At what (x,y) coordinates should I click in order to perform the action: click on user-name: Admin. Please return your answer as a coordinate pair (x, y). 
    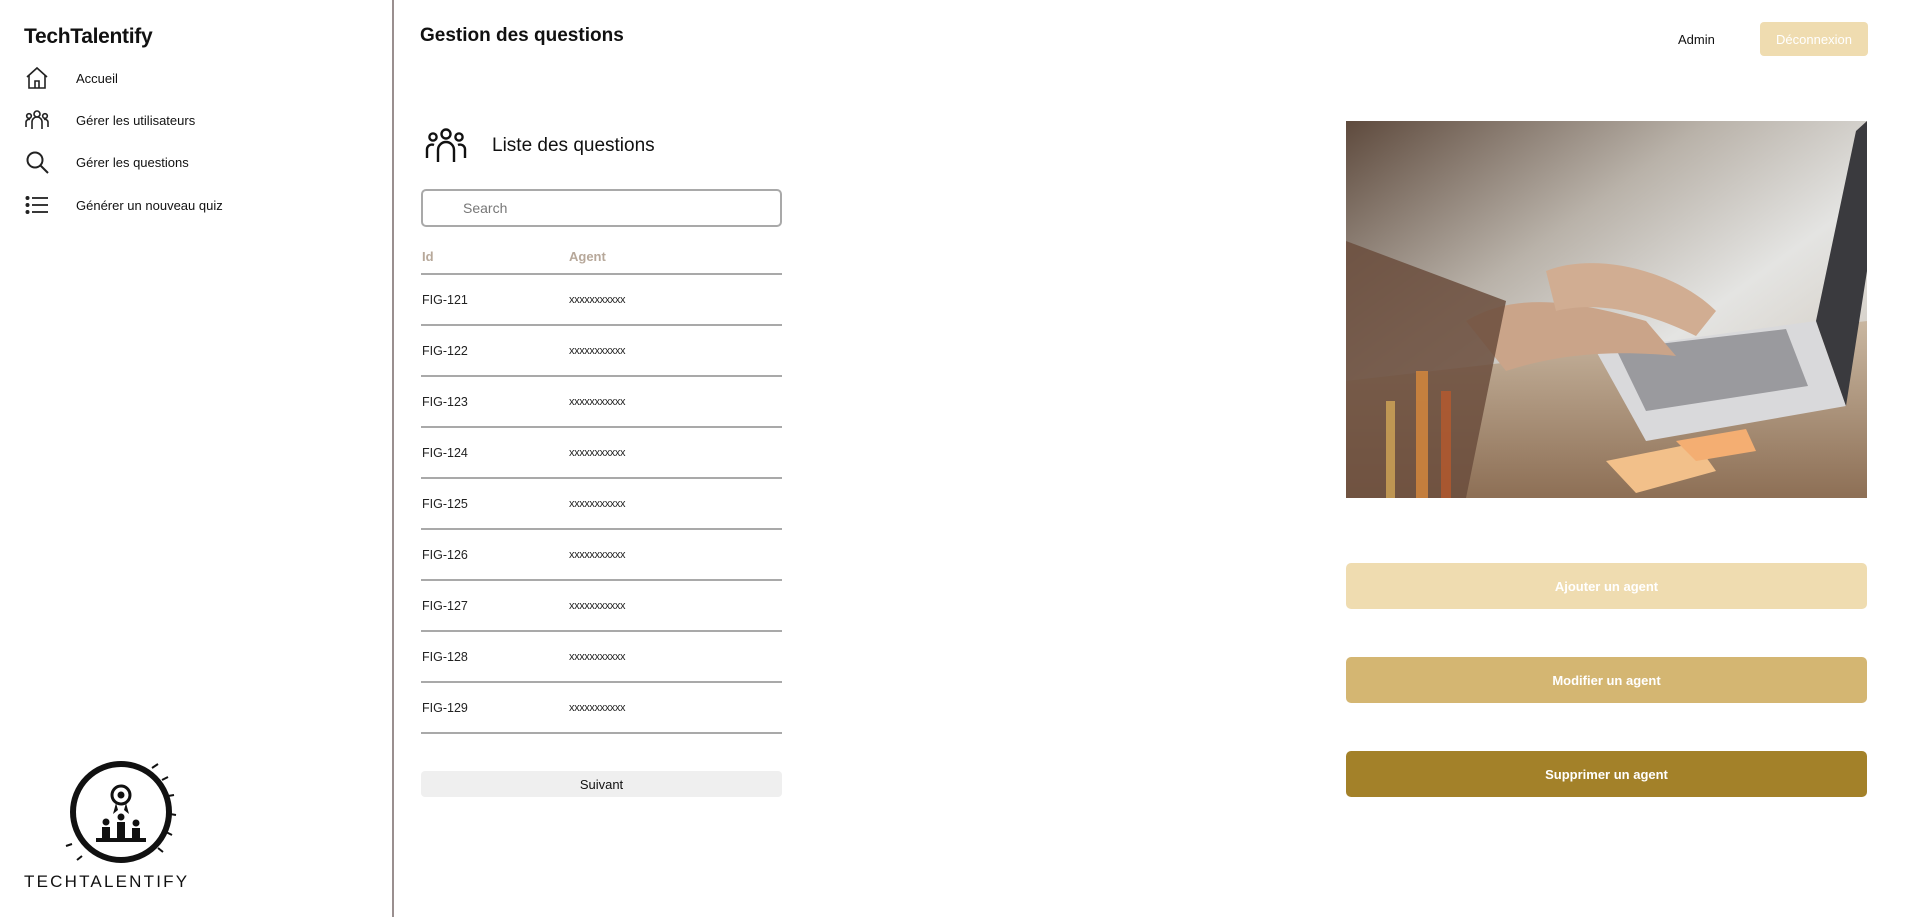
    Looking at the image, I should click on (1696, 39).